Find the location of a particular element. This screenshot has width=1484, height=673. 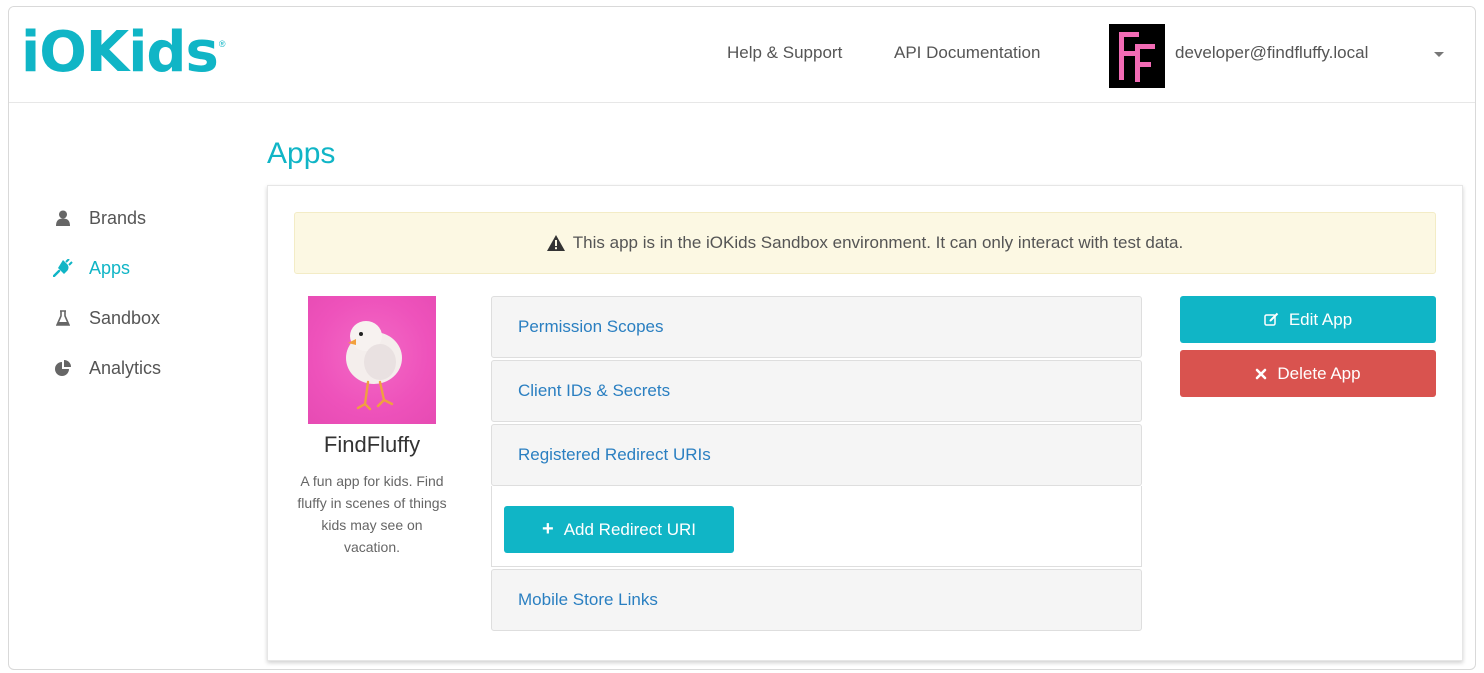

logo-text: iOKids is located at coordinates (120, 52).